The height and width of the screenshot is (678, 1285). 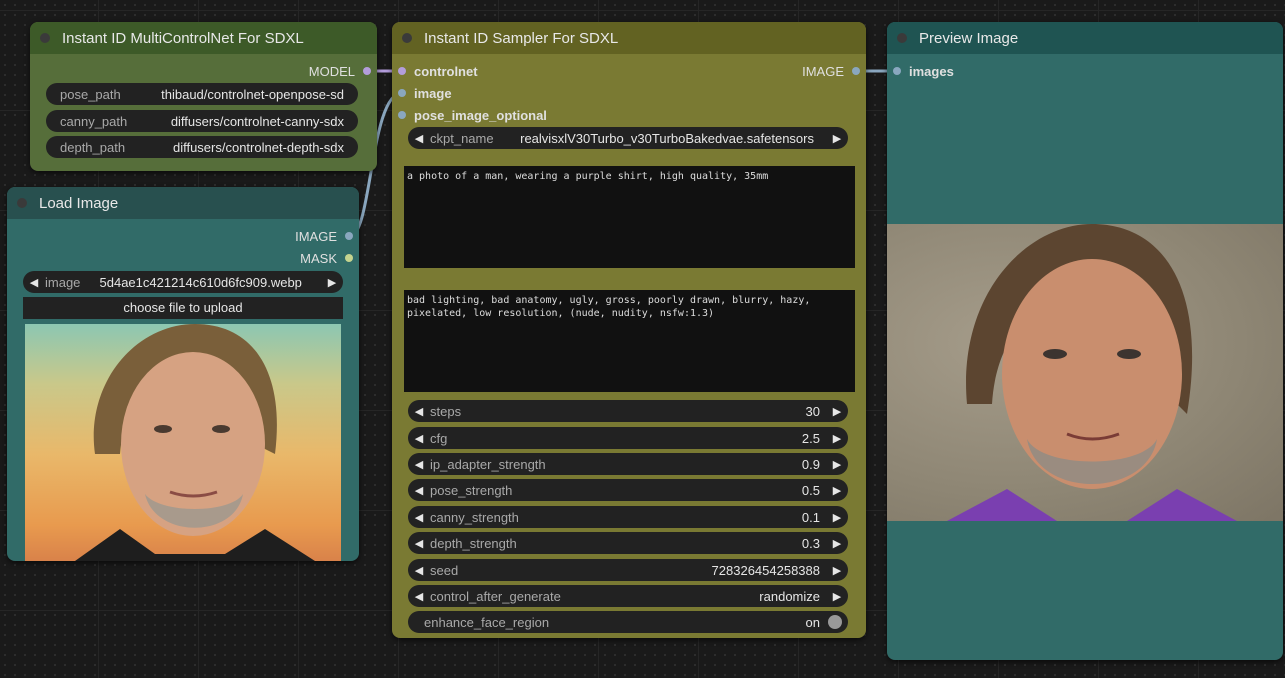 I want to click on input-images-slot: images, so click(x=923, y=71).